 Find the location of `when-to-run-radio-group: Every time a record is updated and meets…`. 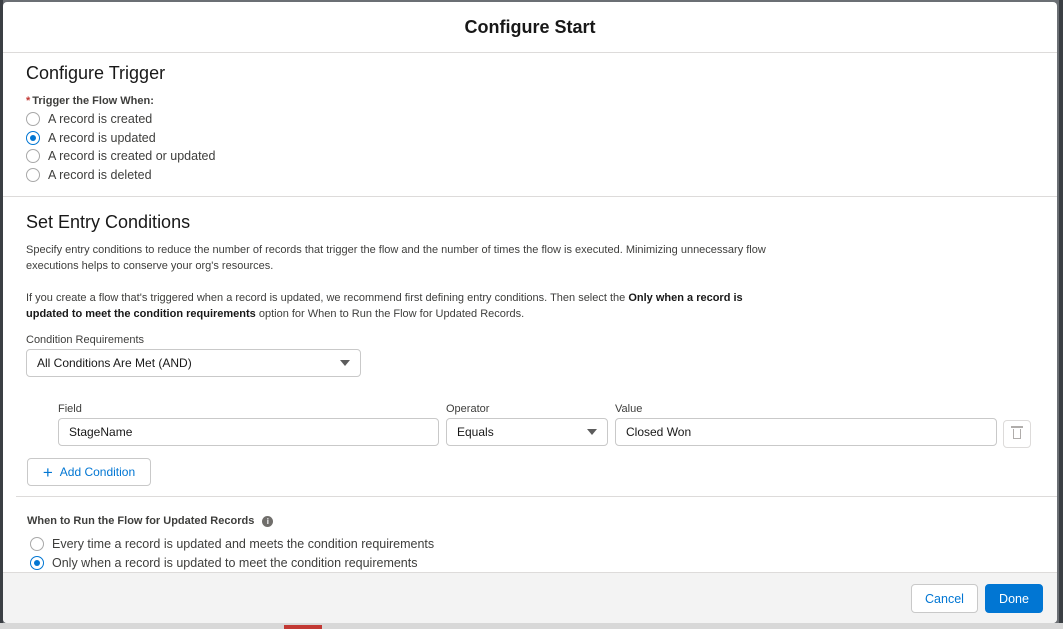

when-to-run-radio-group: Every time a record is updated and meets… is located at coordinates (232, 553).